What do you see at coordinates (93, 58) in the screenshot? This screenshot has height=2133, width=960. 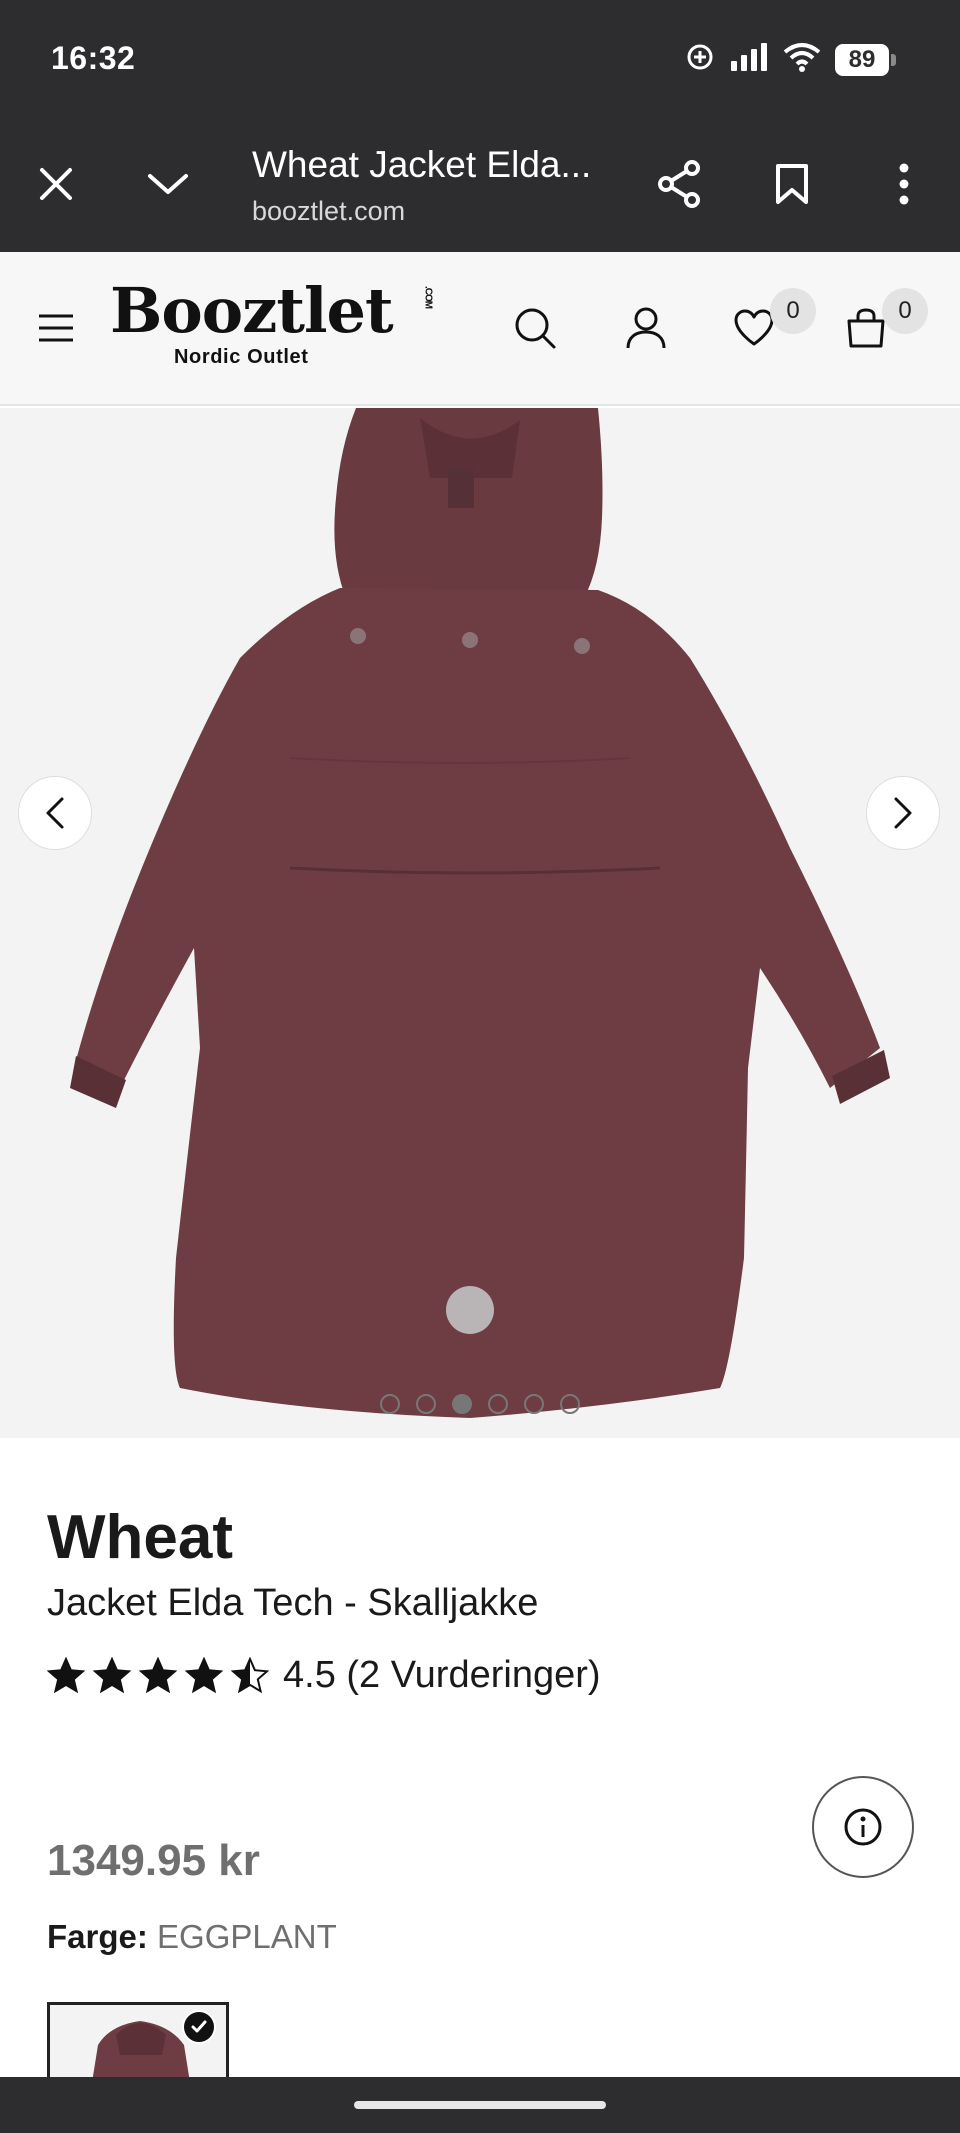 I see `status-time: 16:32` at bounding box center [93, 58].